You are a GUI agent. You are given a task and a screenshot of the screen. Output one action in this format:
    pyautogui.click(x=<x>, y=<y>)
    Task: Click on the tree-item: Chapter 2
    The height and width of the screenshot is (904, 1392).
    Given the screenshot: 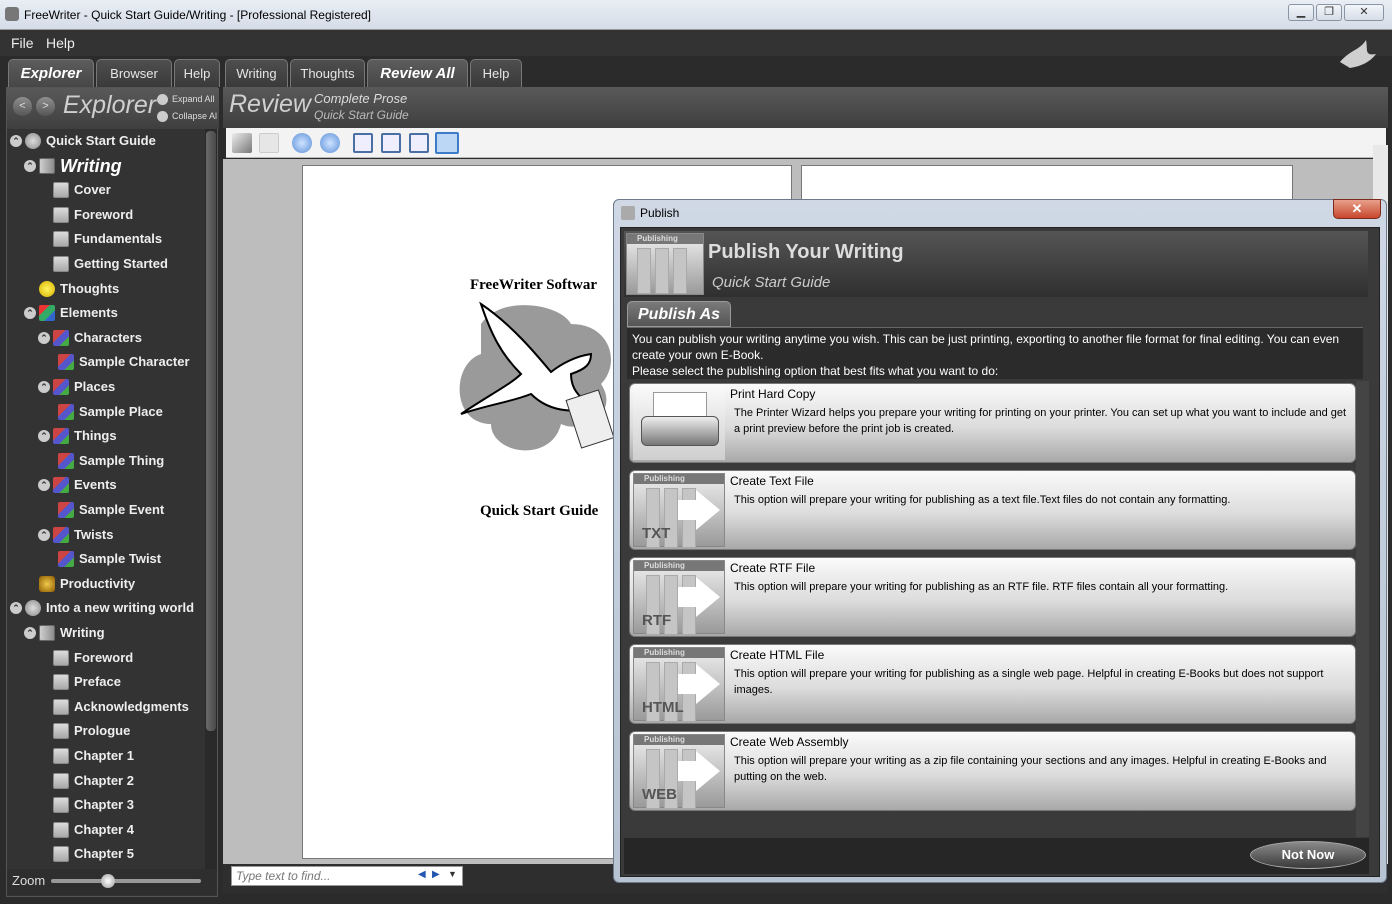 What is the action you would take?
    pyautogui.click(x=105, y=781)
    